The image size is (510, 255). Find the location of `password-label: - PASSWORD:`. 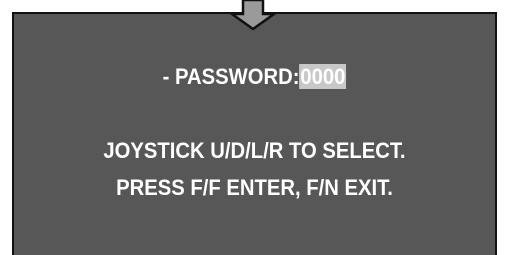

password-label: - PASSWORD: is located at coordinates (231, 76).